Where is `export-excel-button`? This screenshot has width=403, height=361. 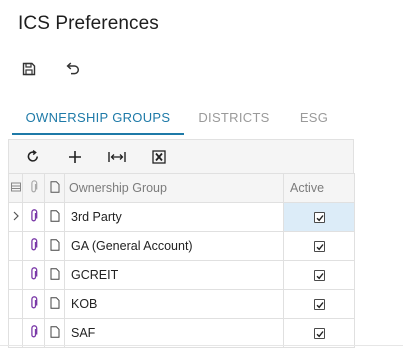
export-excel-button is located at coordinates (159, 157).